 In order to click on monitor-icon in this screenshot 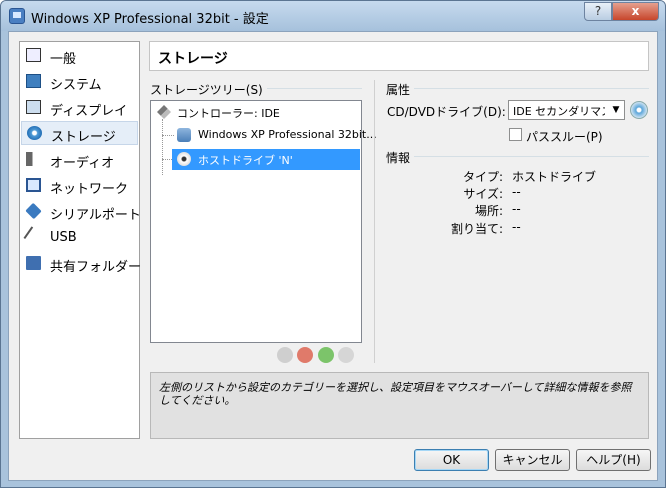, I will do `click(33, 55)`.